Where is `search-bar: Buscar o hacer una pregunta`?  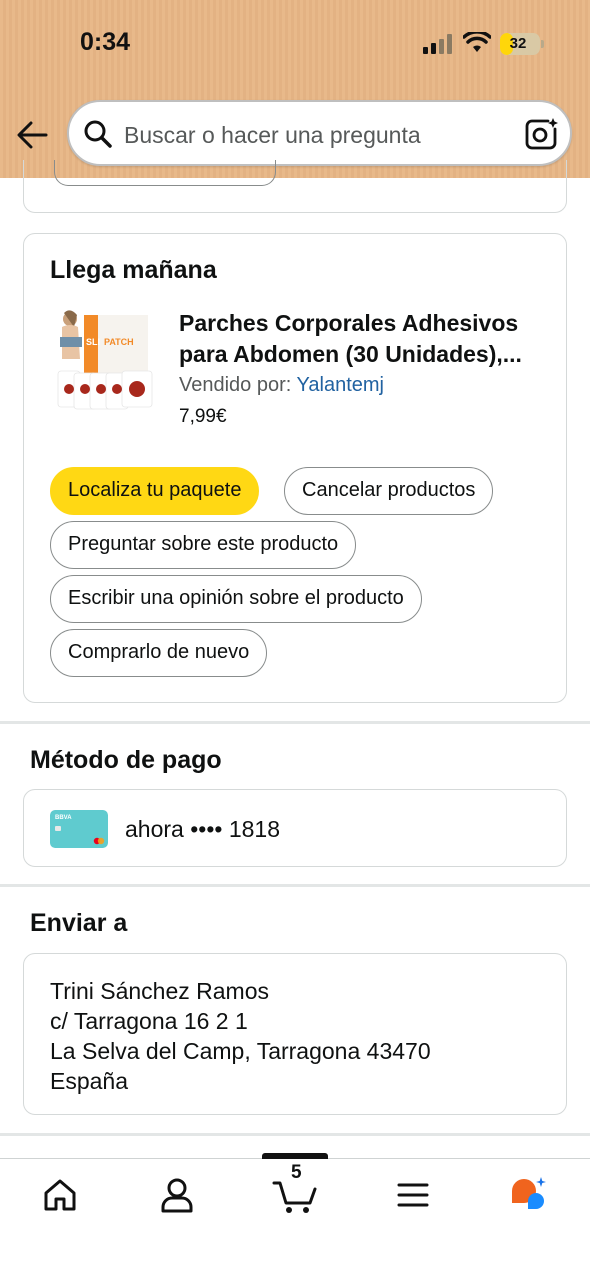 search-bar: Buscar o hacer una pregunta is located at coordinates (319, 133).